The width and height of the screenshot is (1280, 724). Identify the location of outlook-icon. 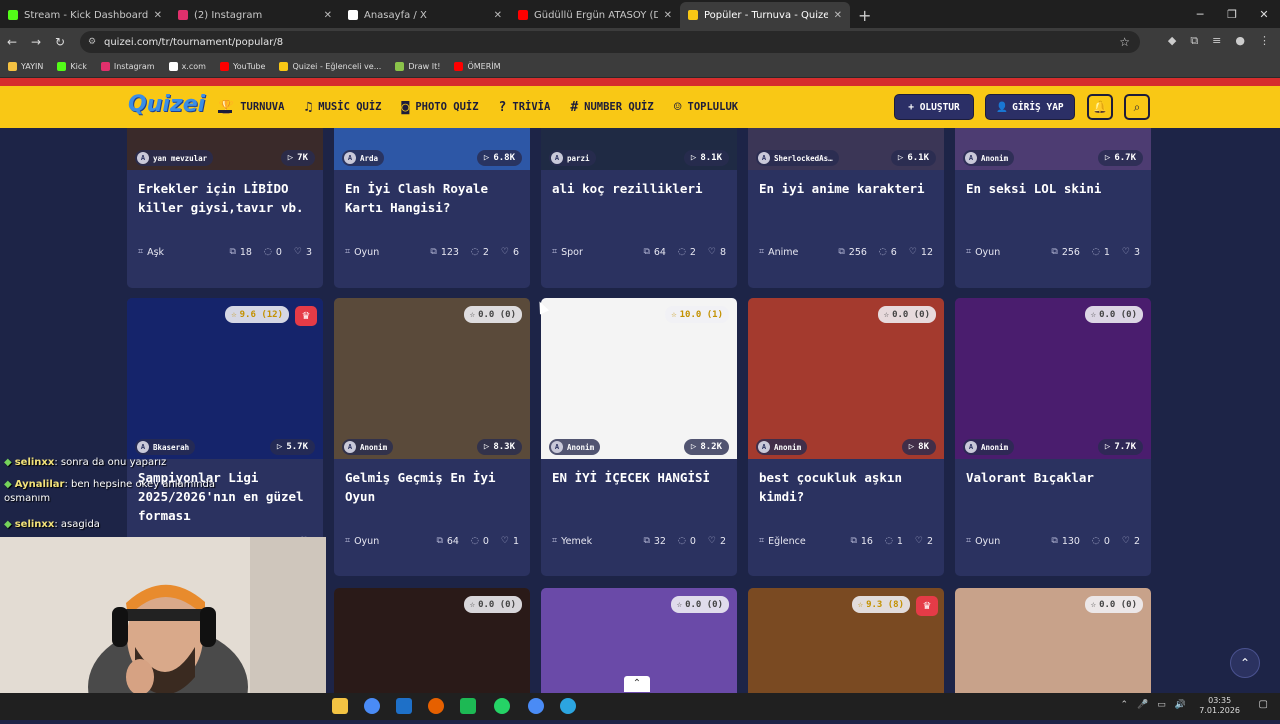
(404, 706).